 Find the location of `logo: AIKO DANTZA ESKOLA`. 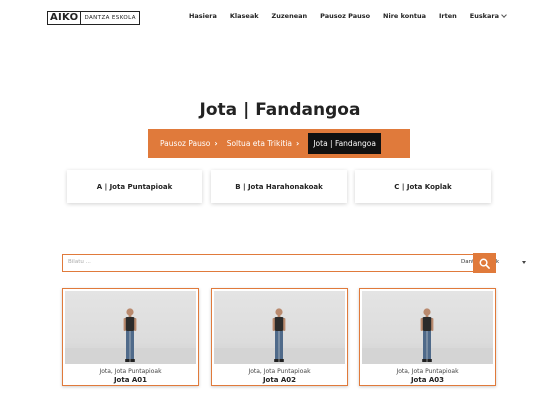

logo: AIKO DANTZA ESKOLA is located at coordinates (93, 18).